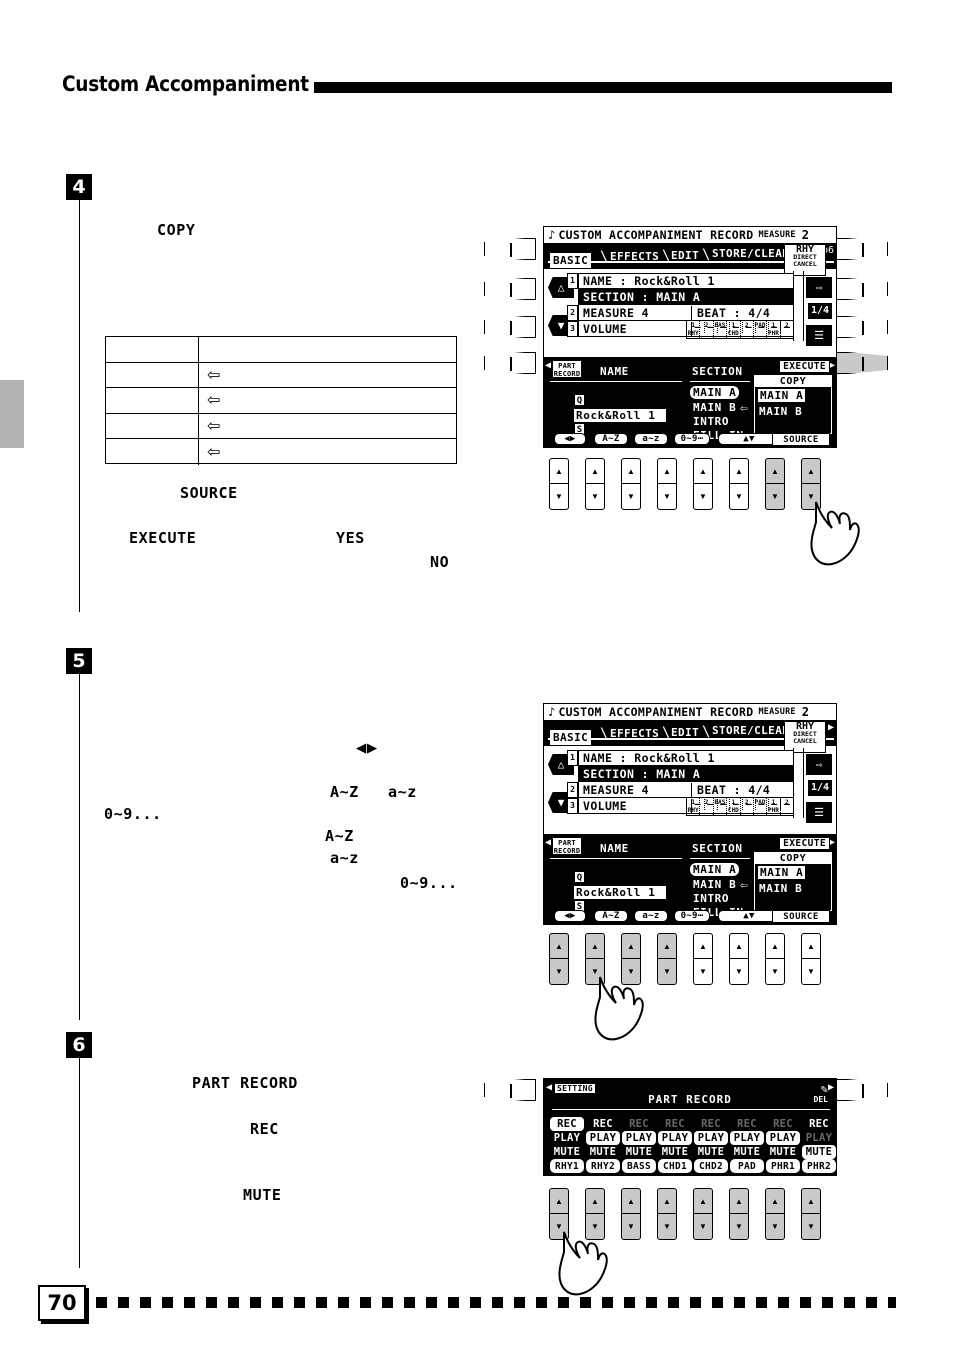  What do you see at coordinates (567, 369) in the screenshot?
I see `part-record-tag: PART RECORD` at bounding box center [567, 369].